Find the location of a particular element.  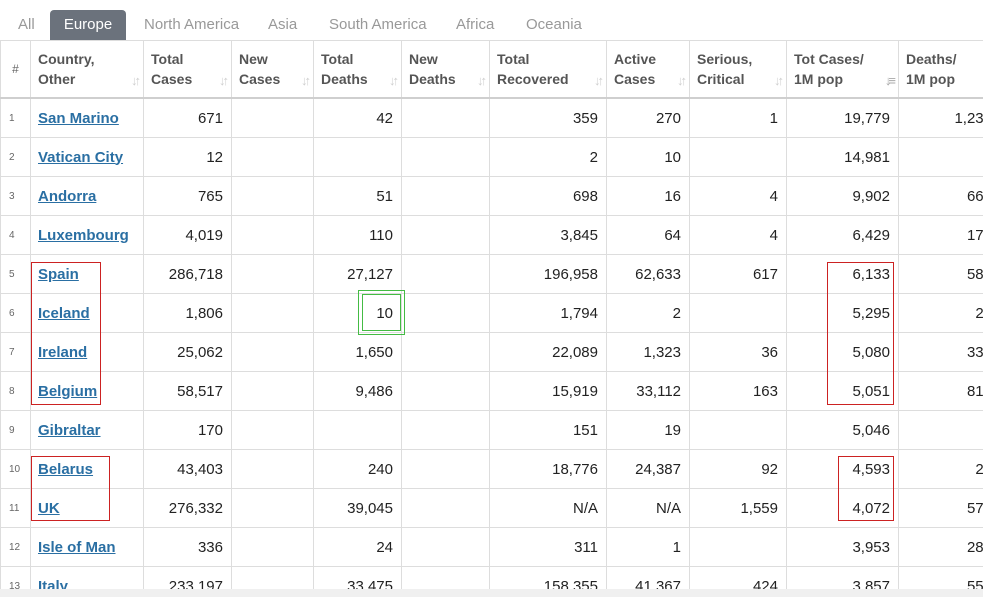

tab-asia: Asia is located at coordinates (282, 25).